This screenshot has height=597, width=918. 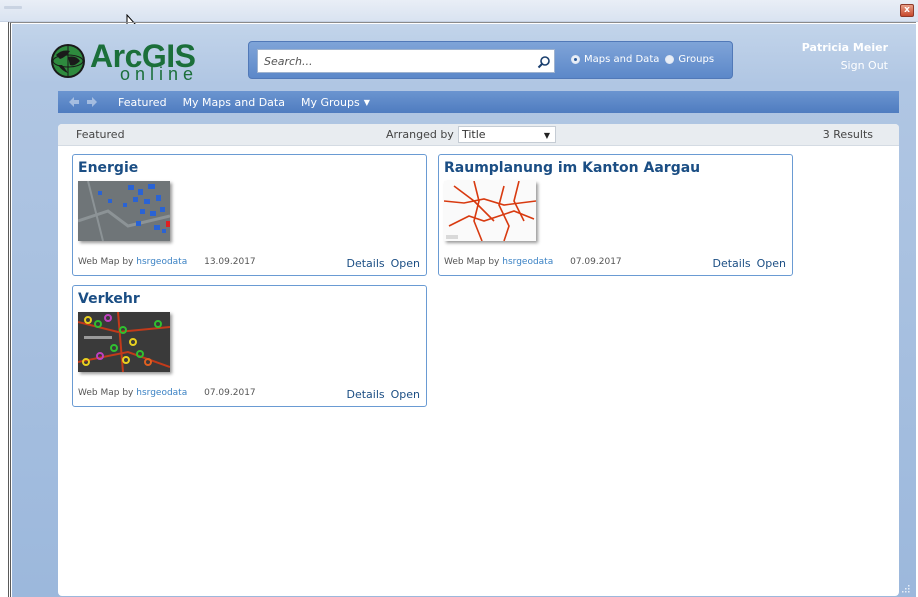 I want to click on card-meta: Web Map by hsrgeodata 13.09.2017, so click(x=167, y=262).